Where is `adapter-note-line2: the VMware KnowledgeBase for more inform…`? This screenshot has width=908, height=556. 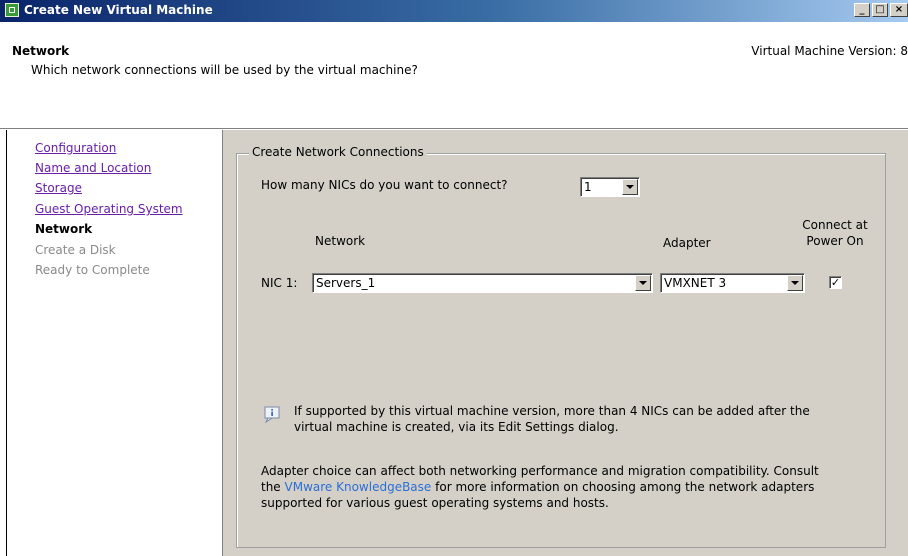
adapter-note-line2: the VMware KnowledgeBase for more inform… is located at coordinates (540, 487).